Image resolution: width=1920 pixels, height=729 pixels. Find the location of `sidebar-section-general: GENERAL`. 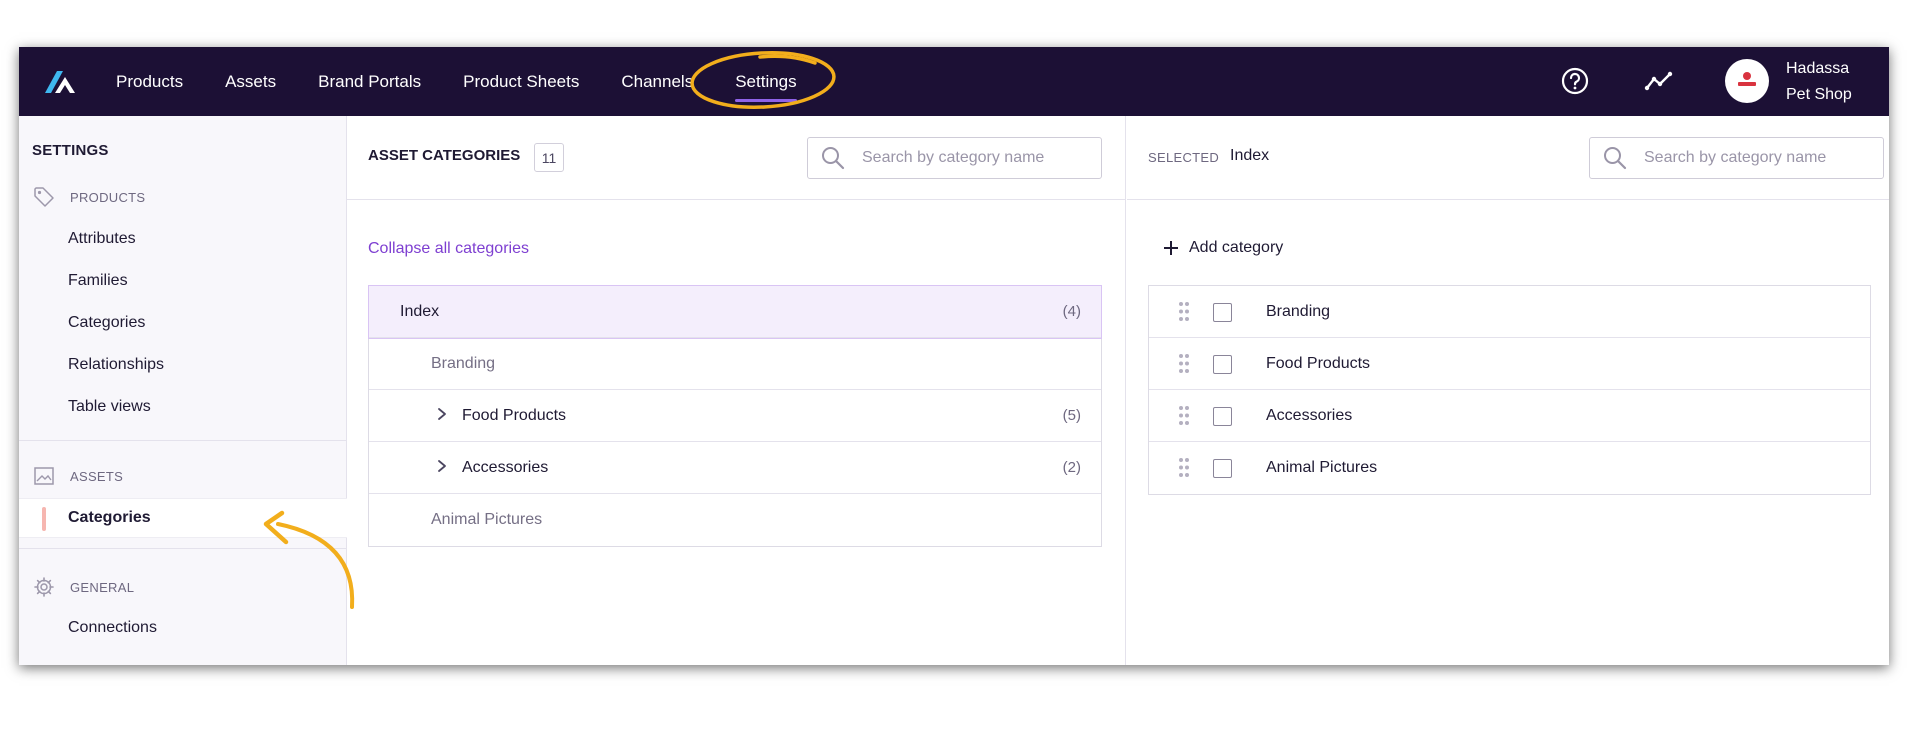

sidebar-section-general: GENERAL is located at coordinates (83, 587).